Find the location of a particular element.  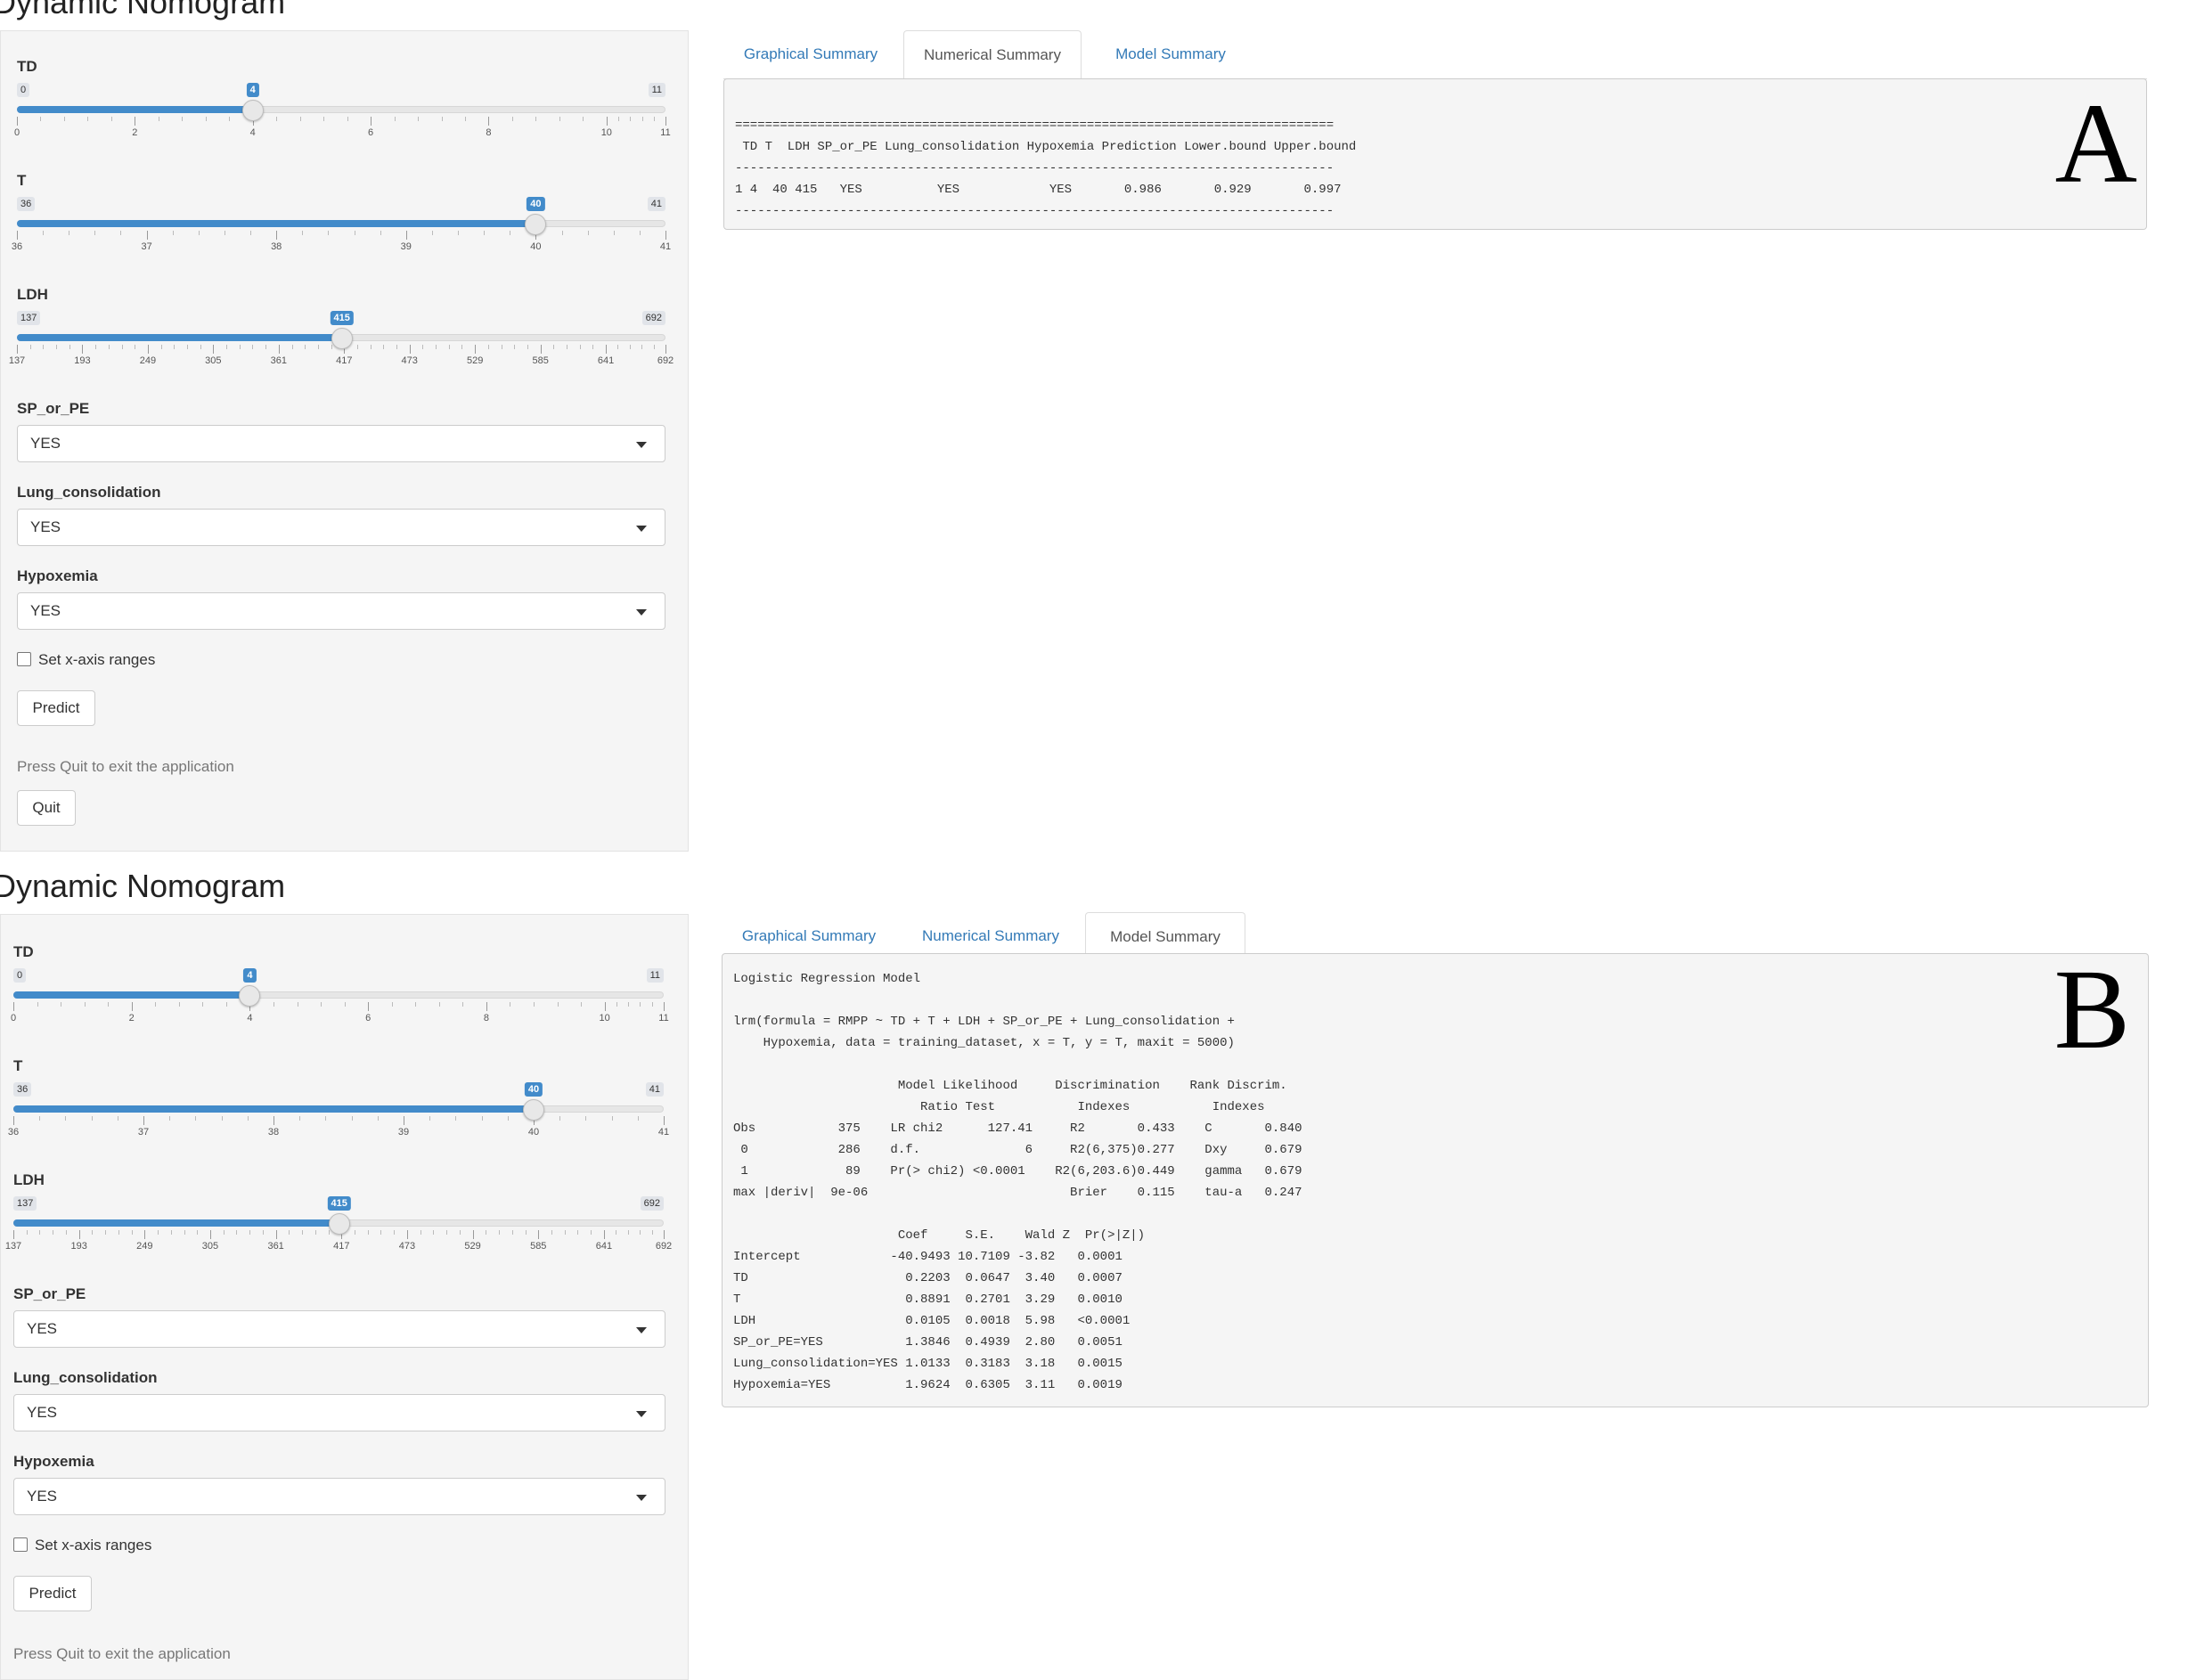

slider-tick-label: 41 is located at coordinates (665, 247).